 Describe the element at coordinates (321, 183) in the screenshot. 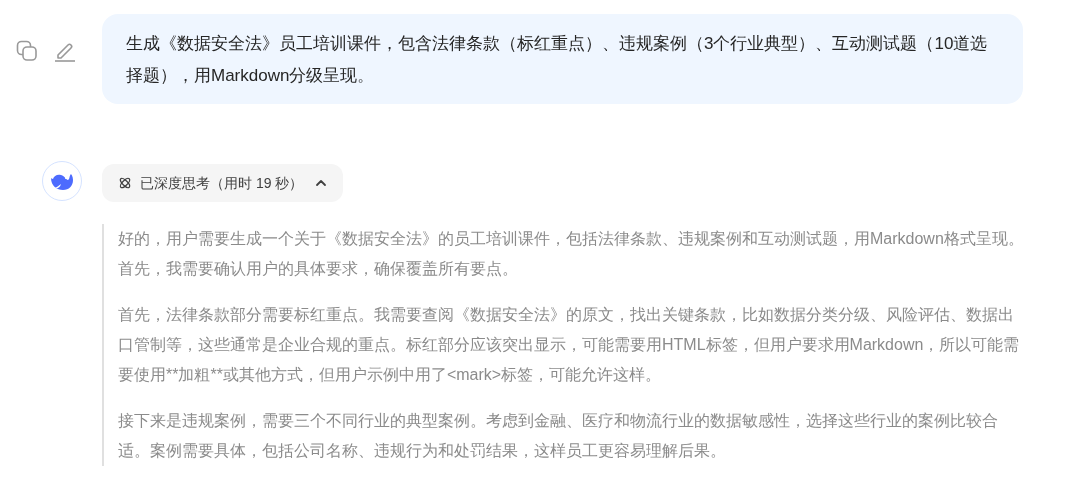

I see `caret-icon` at that location.